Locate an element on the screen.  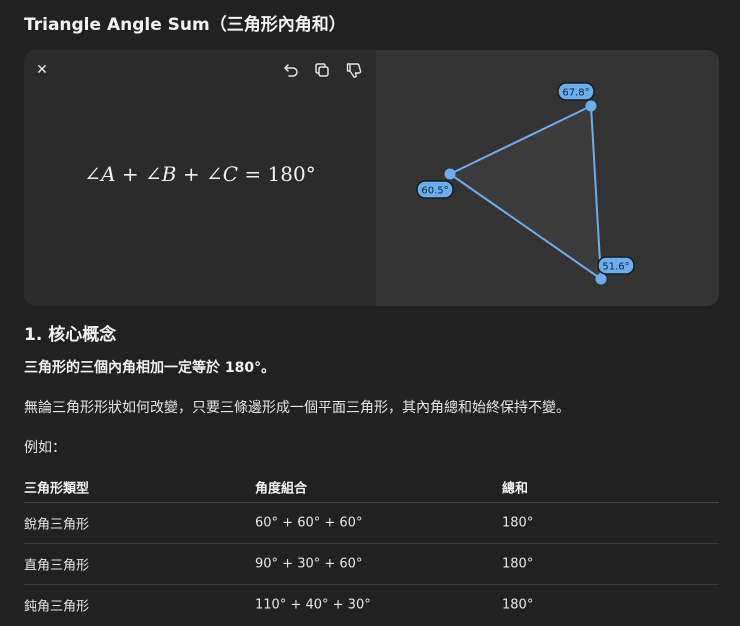
vertex-handle-left is located at coordinates (450, 174).